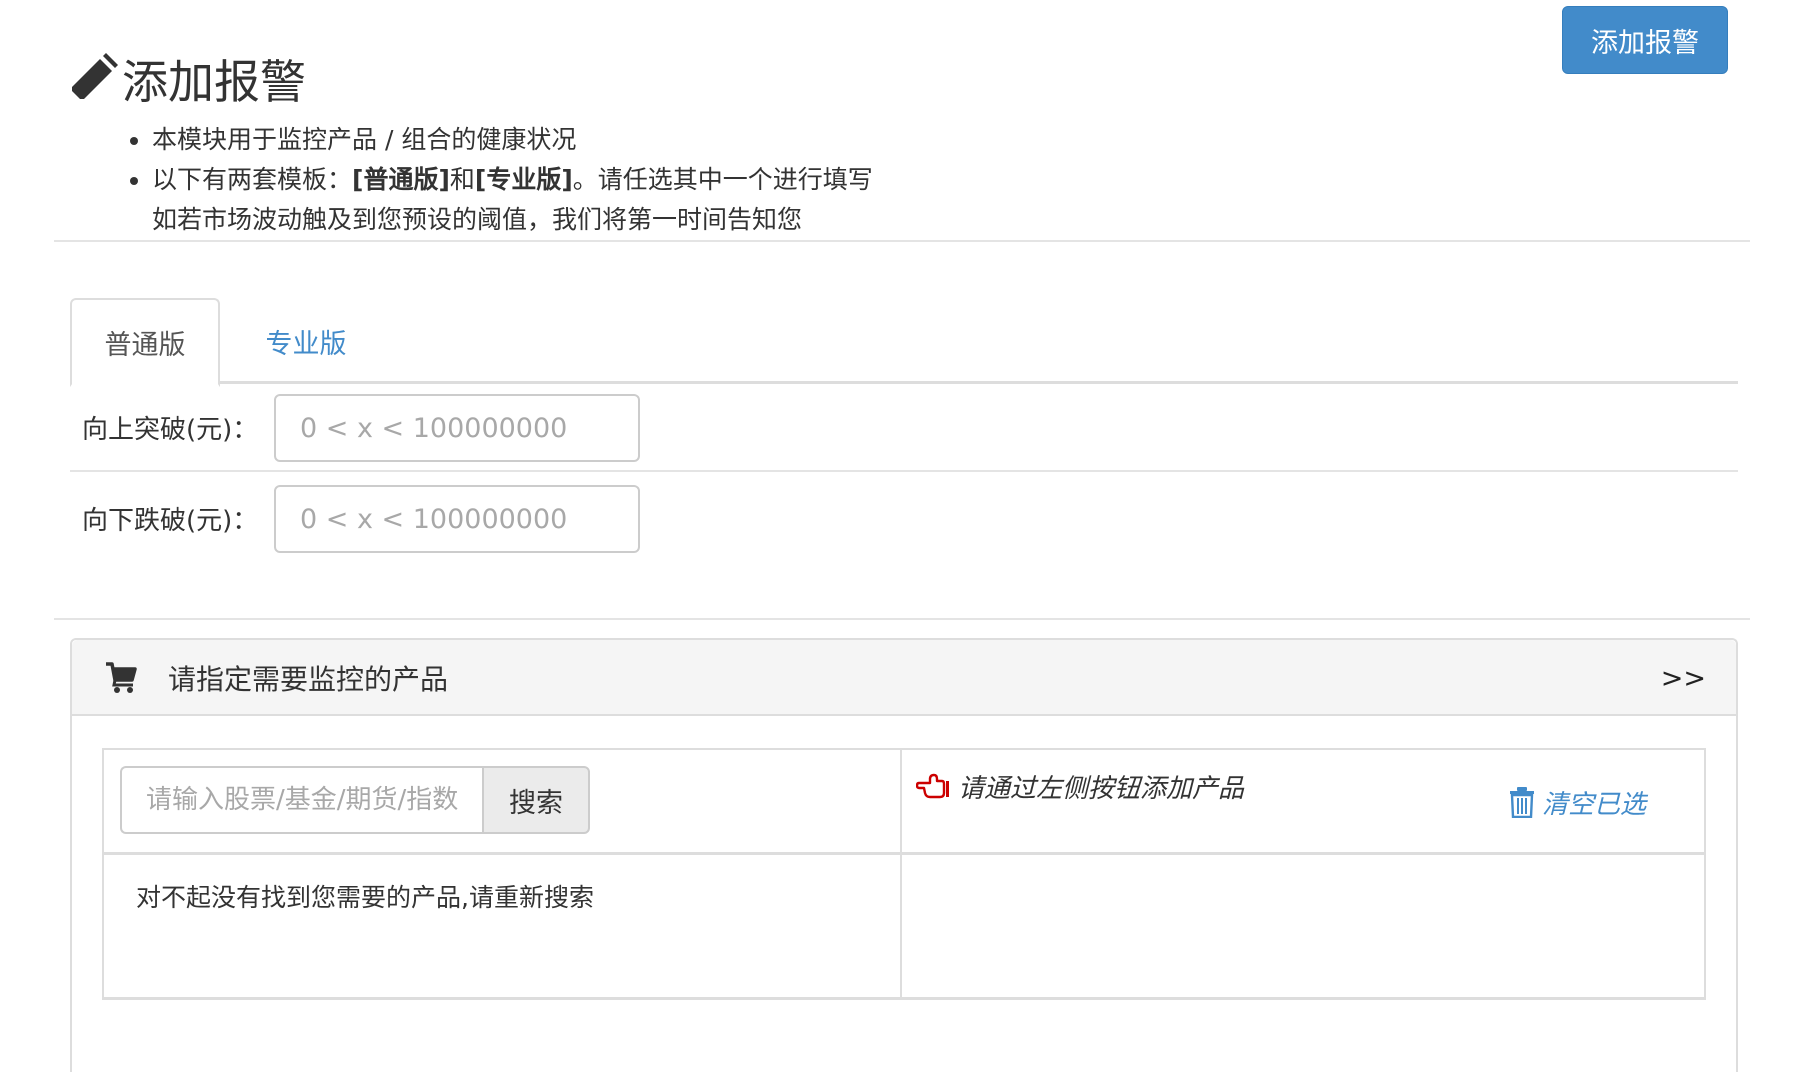 The width and height of the screenshot is (1804, 1072). What do you see at coordinates (308, 679) in the screenshot?
I see `product-panel-title: 请指定需要监控的产品` at bounding box center [308, 679].